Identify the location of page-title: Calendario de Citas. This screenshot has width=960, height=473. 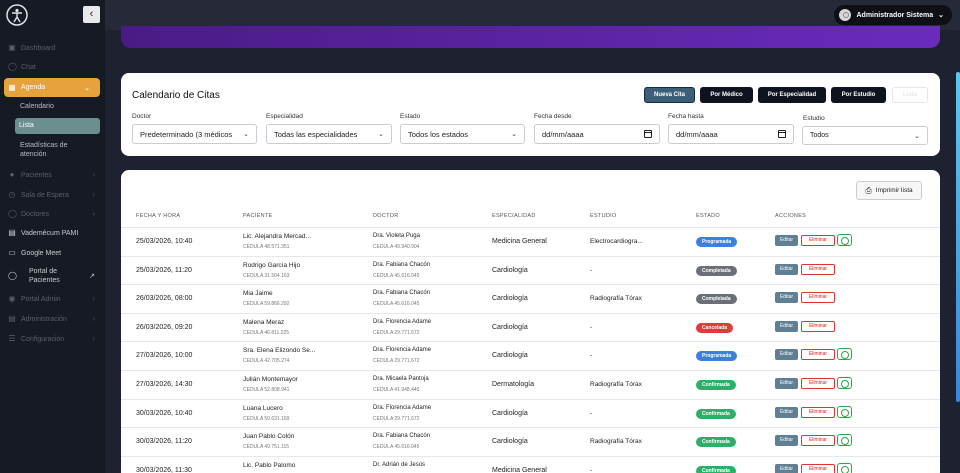
(176, 95).